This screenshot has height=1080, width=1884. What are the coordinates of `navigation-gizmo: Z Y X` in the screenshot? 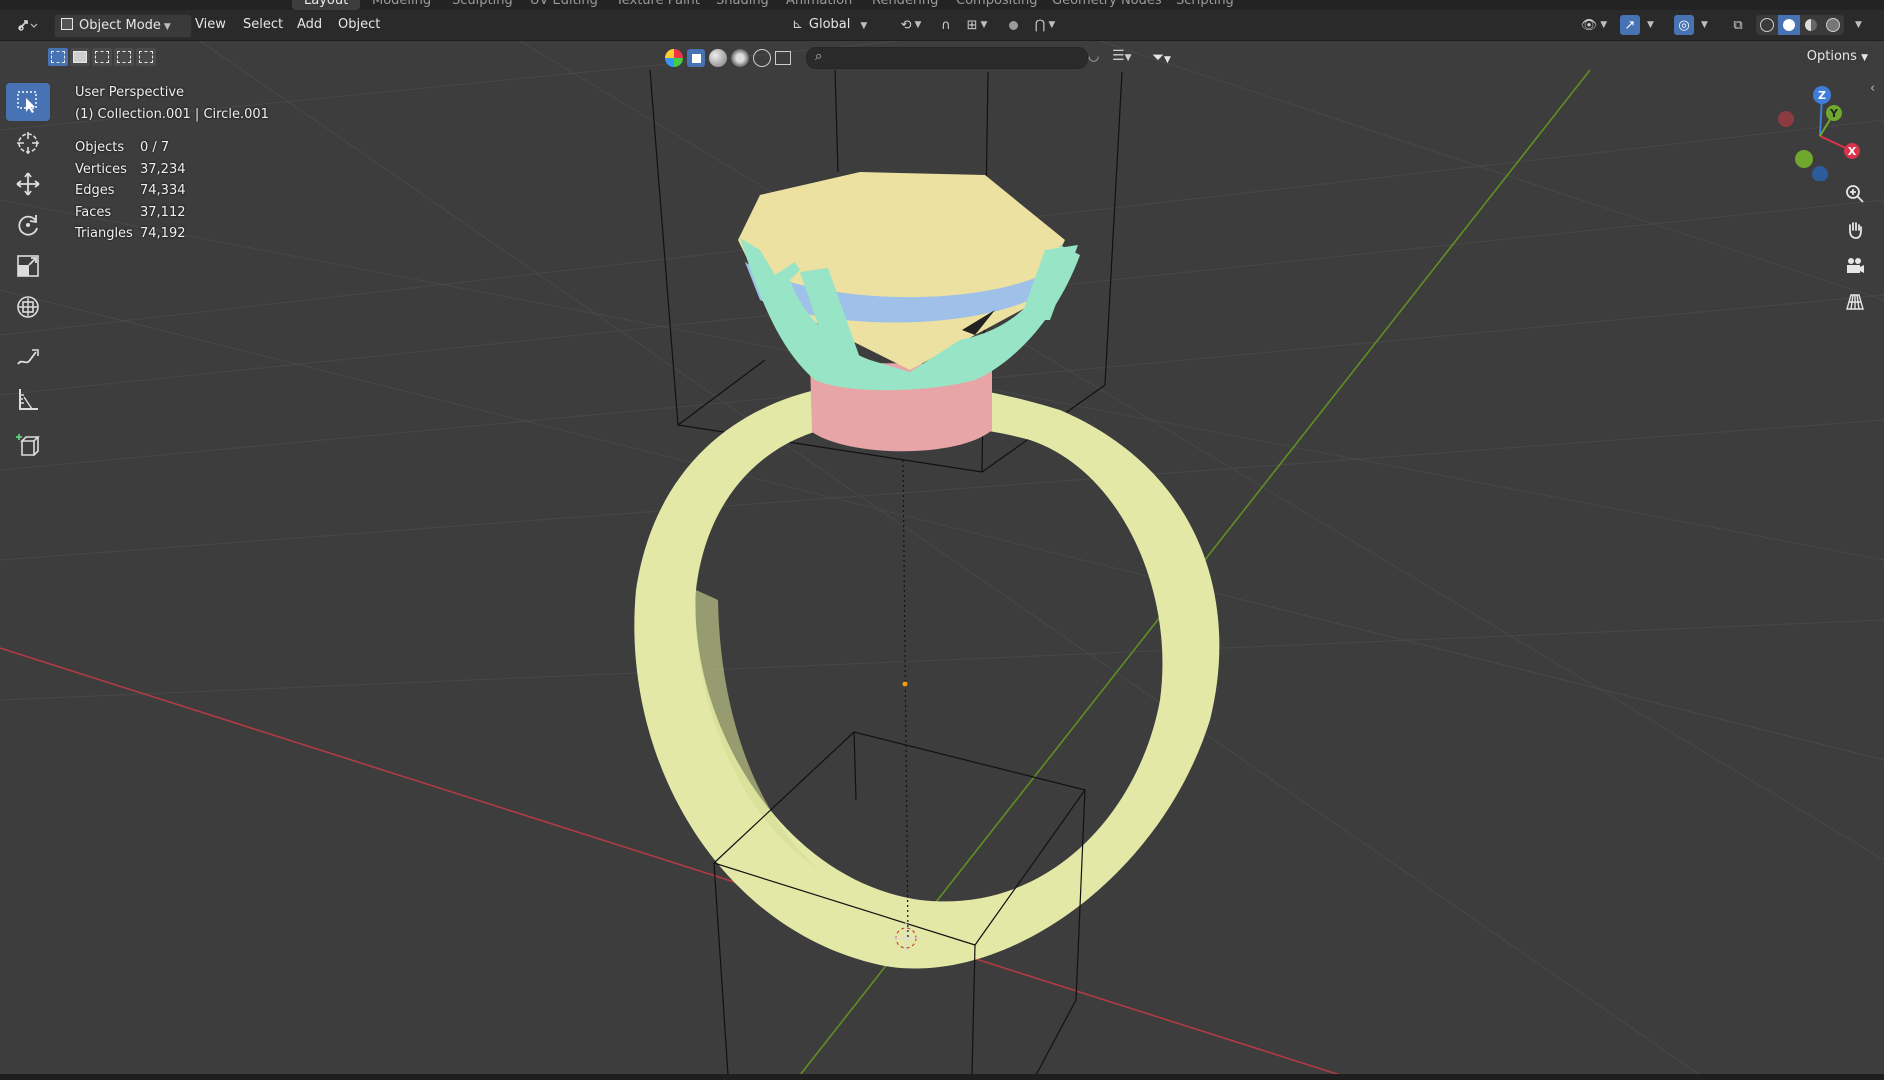 It's located at (1820, 131).